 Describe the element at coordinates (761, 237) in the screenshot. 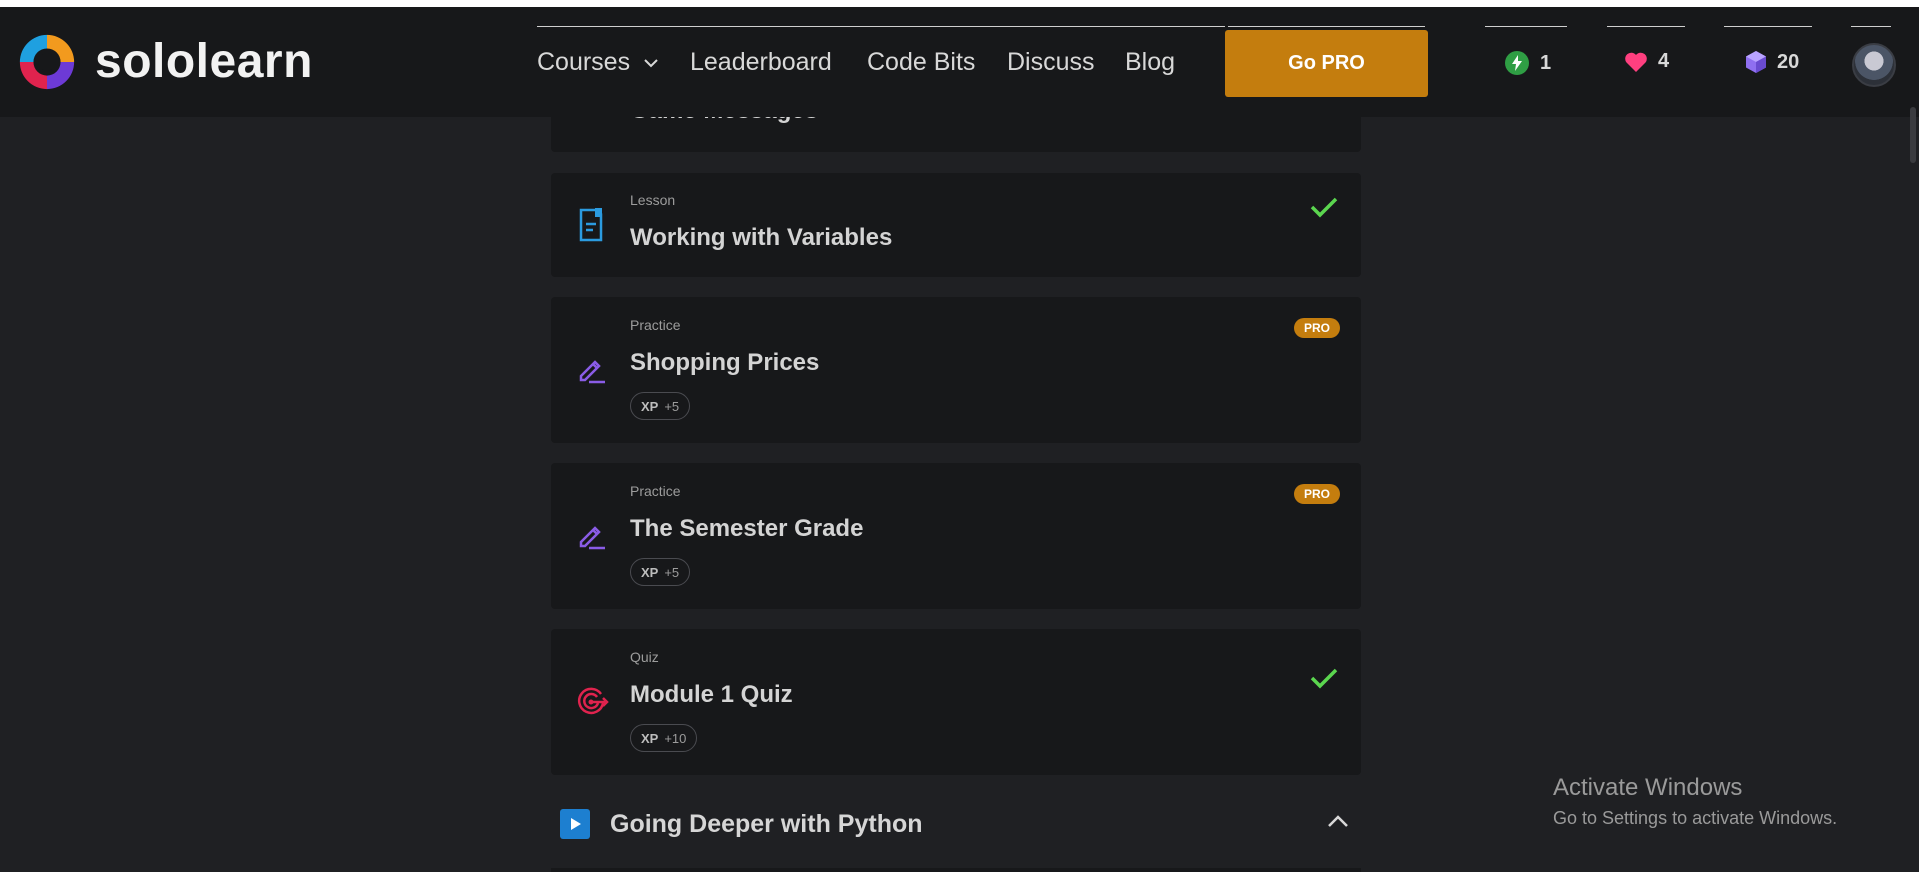

I see `lesson-title: Working with Variables` at that location.